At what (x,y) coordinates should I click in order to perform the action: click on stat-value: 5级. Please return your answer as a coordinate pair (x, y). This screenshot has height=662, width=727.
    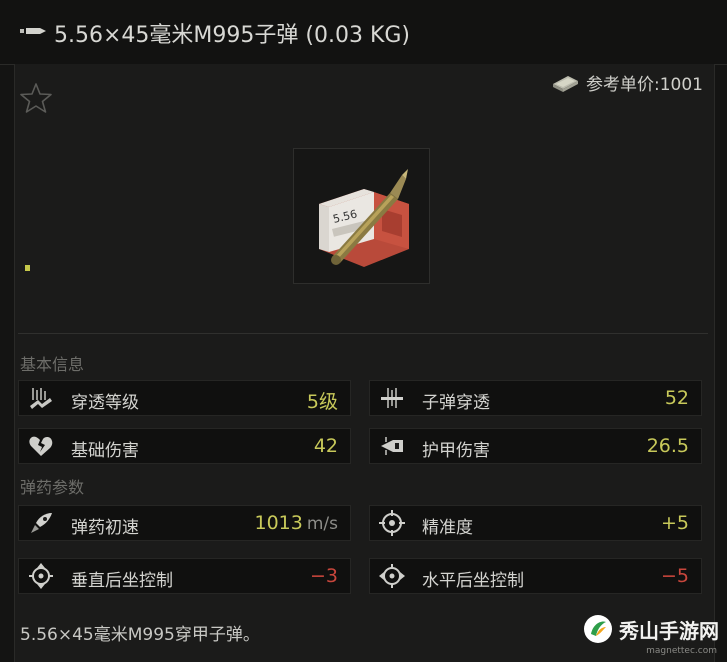
    Looking at the image, I should click on (322, 402).